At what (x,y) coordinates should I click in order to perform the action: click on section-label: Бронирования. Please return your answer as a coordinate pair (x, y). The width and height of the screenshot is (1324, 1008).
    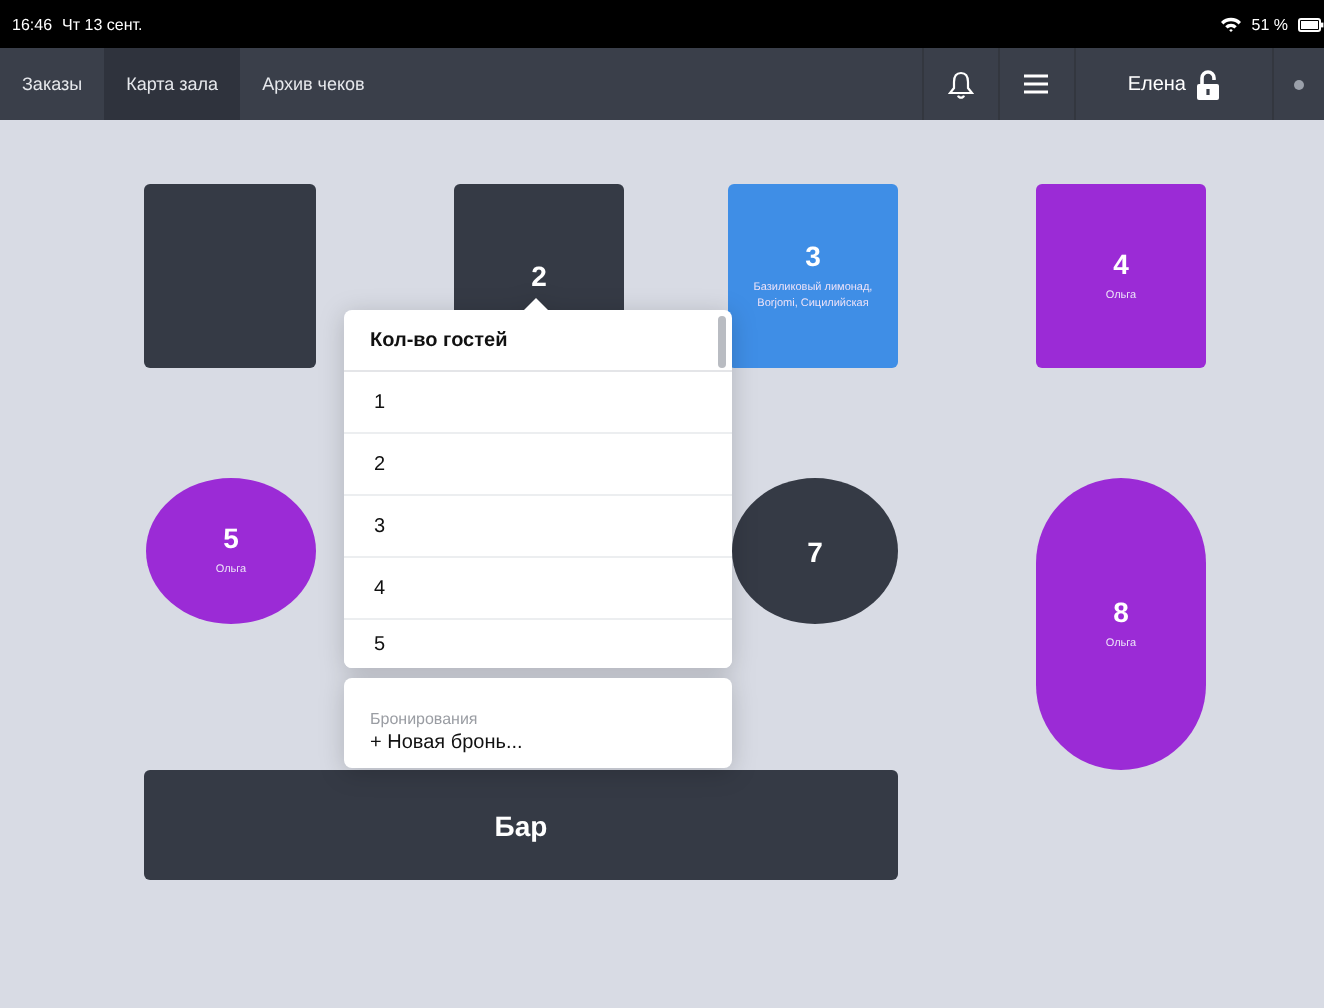
    Looking at the image, I should click on (425, 719).